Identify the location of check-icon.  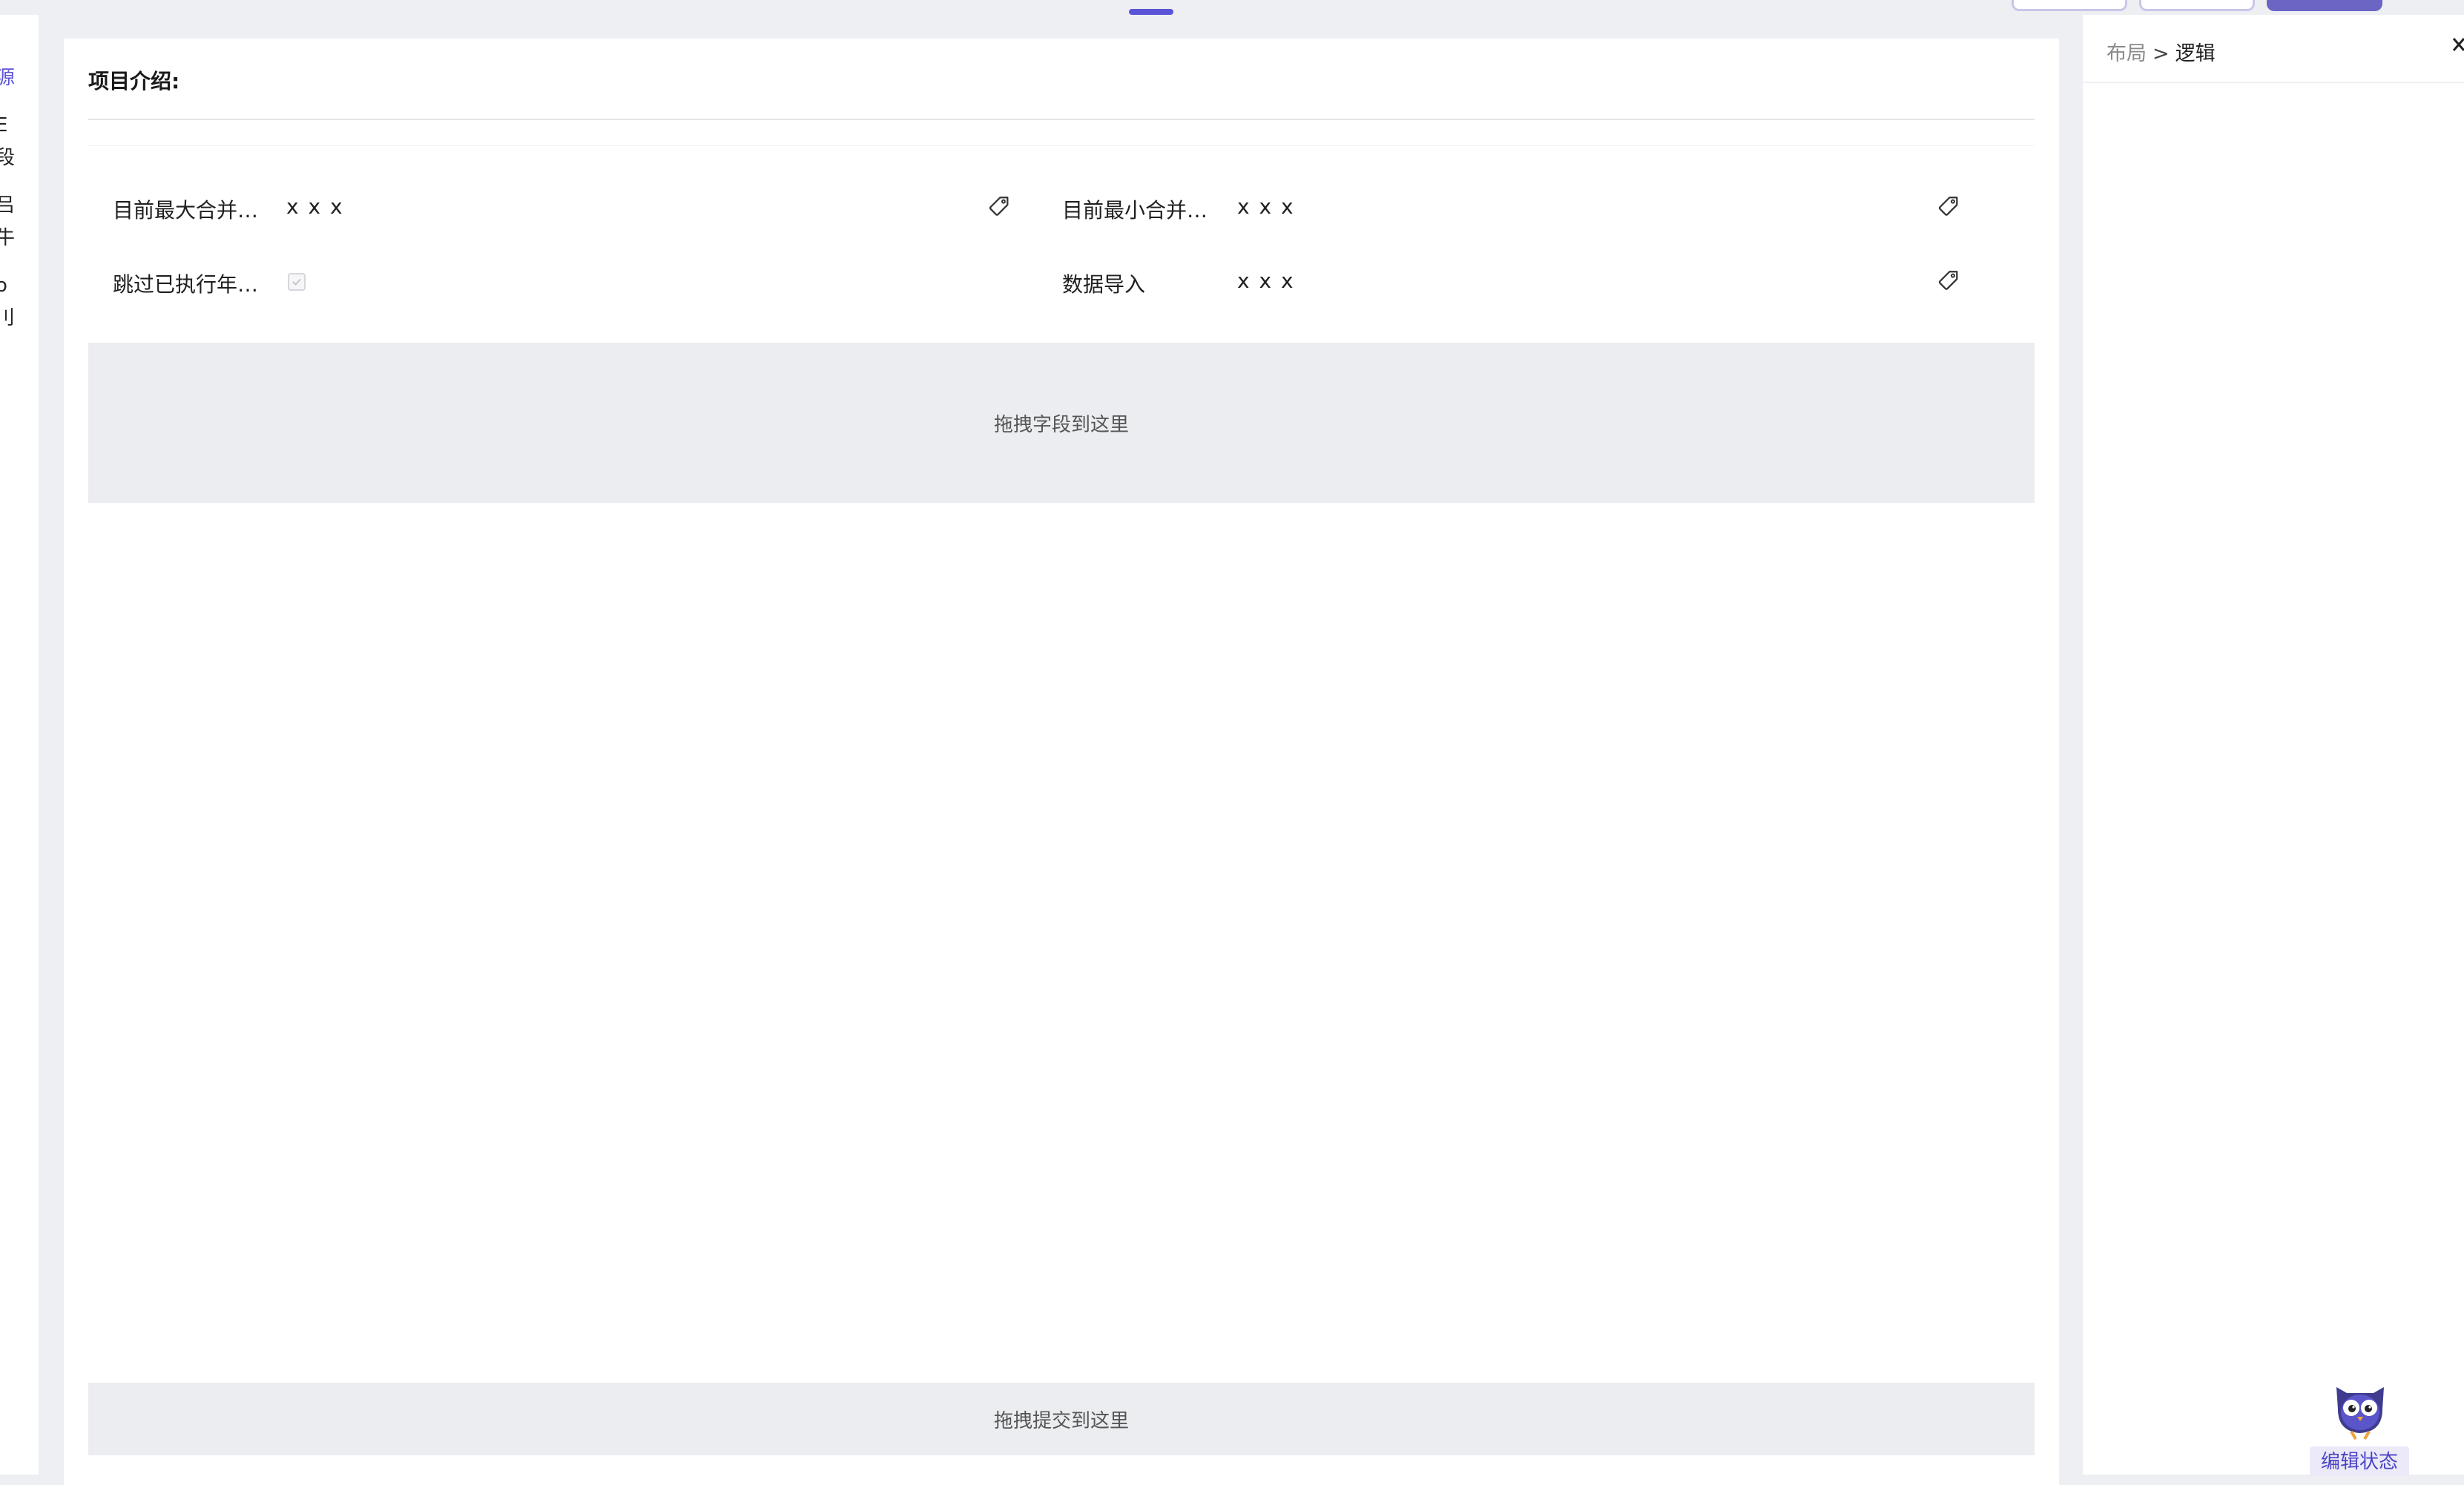
(296, 282).